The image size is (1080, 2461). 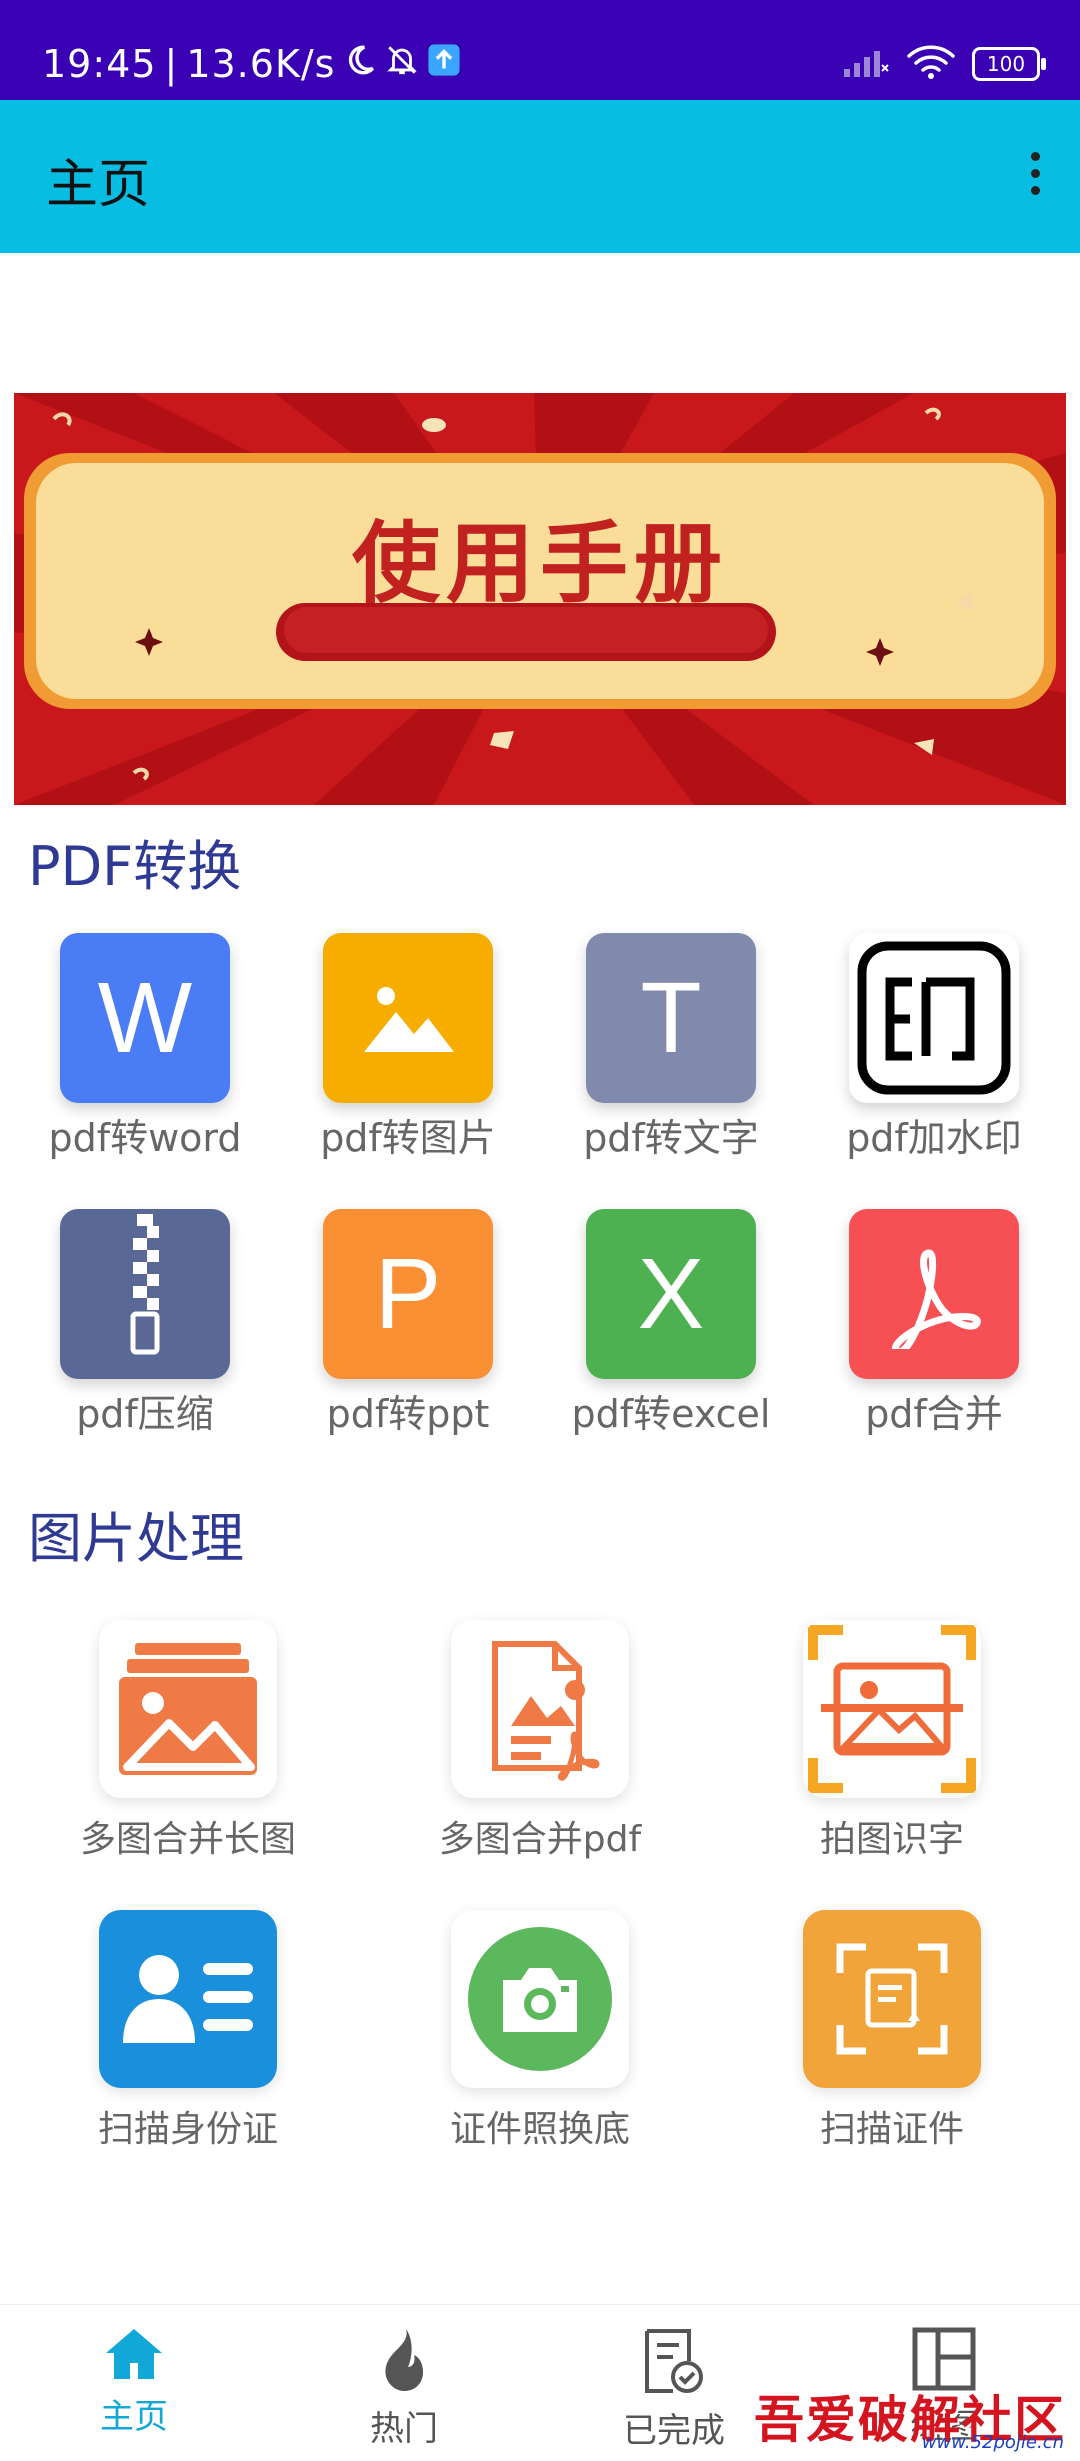 I want to click on merge-long-image-tile: 多图合并长图, so click(x=188, y=1741).